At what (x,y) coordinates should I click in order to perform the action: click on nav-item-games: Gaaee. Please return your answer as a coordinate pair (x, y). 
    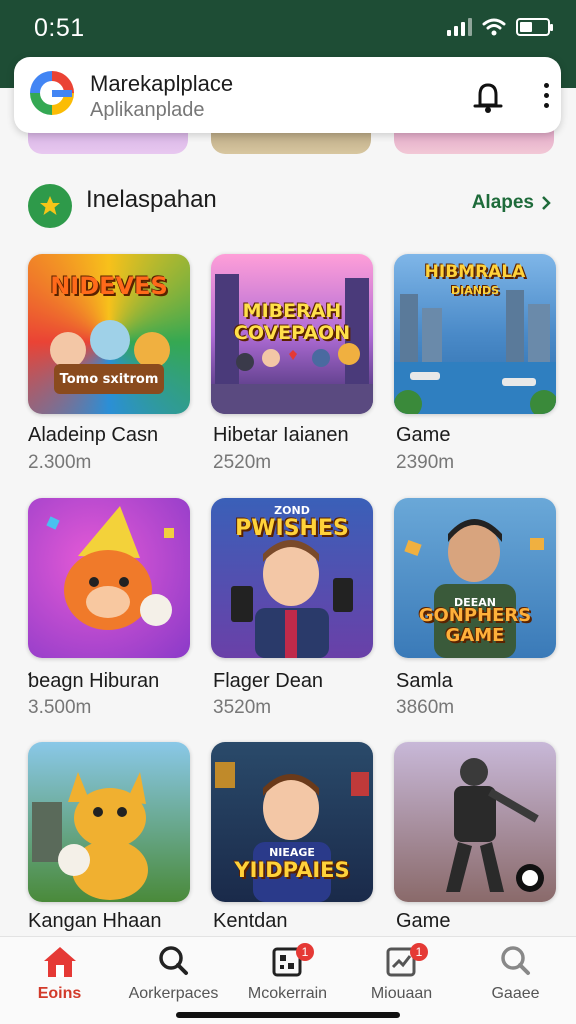
    Looking at the image, I should click on (515, 973).